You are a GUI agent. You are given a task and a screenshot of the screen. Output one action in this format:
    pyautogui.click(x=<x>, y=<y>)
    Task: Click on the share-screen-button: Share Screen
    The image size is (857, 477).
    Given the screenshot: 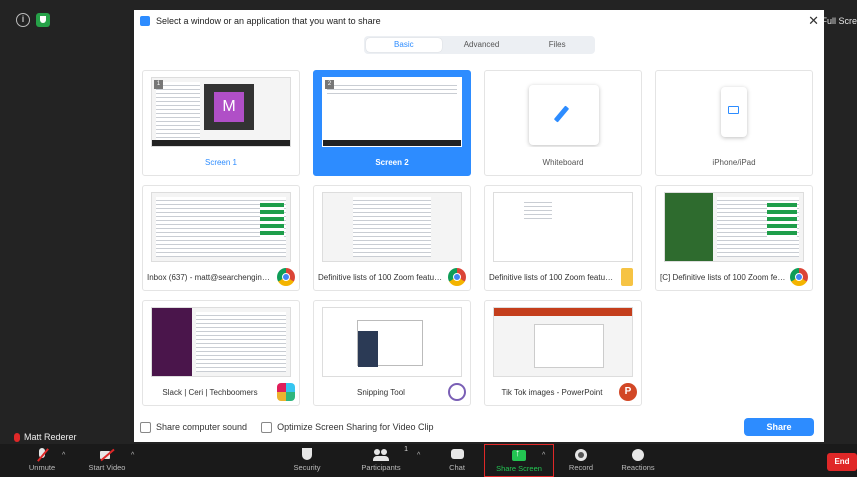 What is the action you would take?
    pyautogui.click(x=519, y=460)
    